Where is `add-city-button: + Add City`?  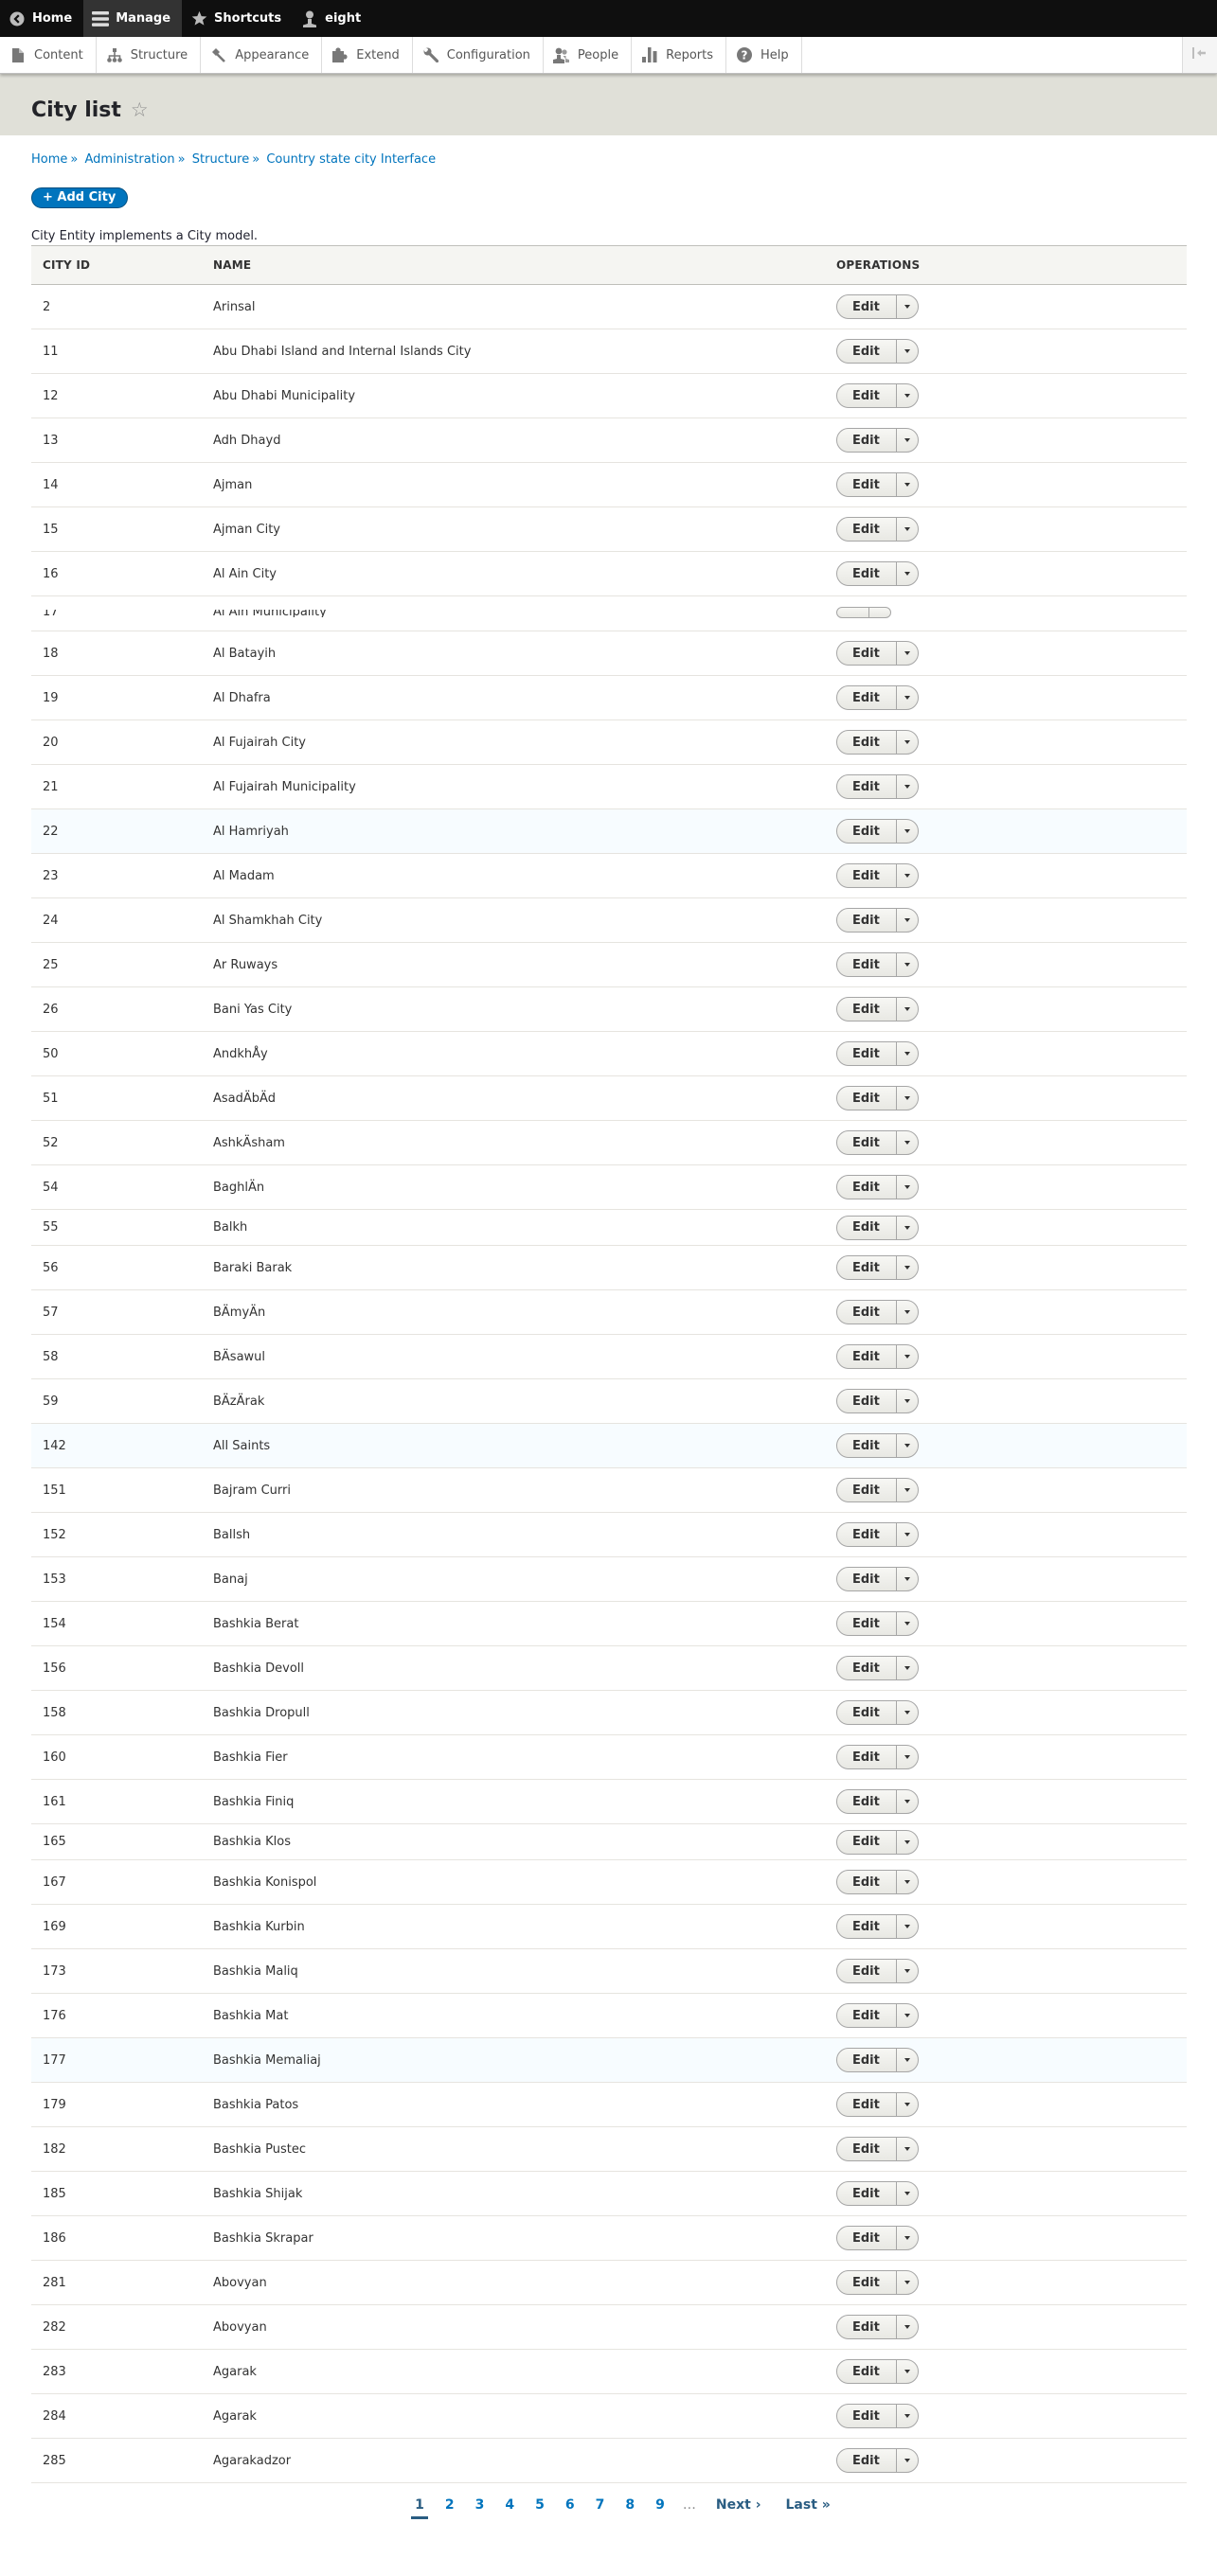
add-city-button: + Add City is located at coordinates (80, 198).